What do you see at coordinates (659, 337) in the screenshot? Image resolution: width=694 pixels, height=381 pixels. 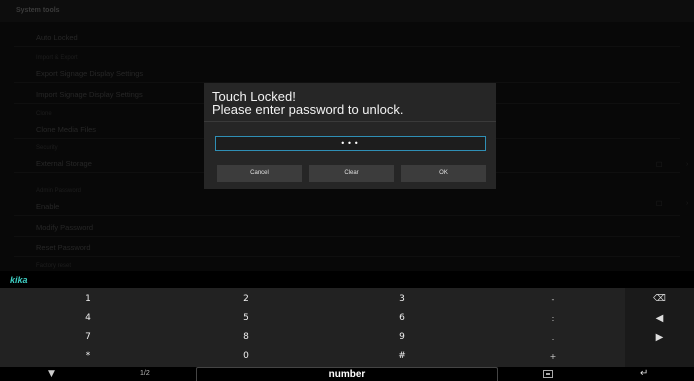 I see `right-arrow-icon: ▶` at bounding box center [659, 337].